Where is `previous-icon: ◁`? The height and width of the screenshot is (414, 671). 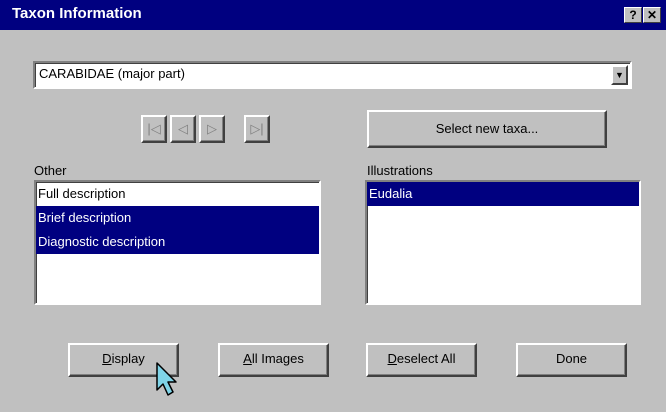 previous-icon: ◁ is located at coordinates (183, 128).